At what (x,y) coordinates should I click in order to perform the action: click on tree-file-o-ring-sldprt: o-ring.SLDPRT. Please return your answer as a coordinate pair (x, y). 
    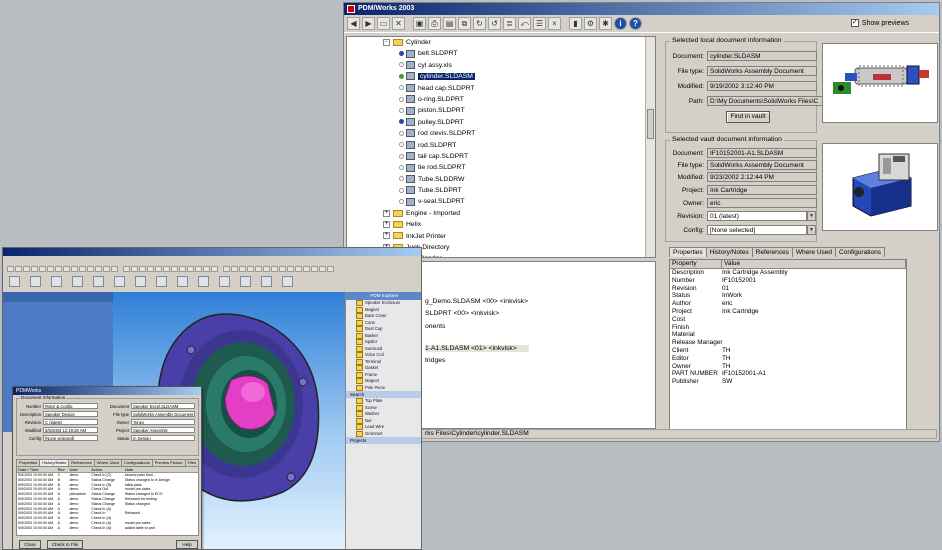
    Looking at the image, I should click on (501, 99).